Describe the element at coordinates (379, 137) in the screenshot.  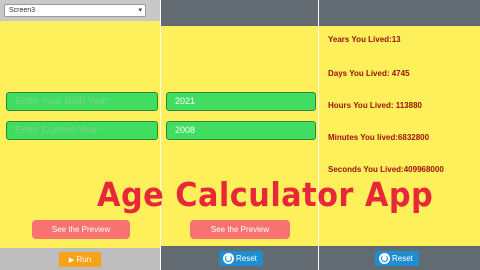
I see `minutes-lived-text: Minutes You lived:6832800` at that location.